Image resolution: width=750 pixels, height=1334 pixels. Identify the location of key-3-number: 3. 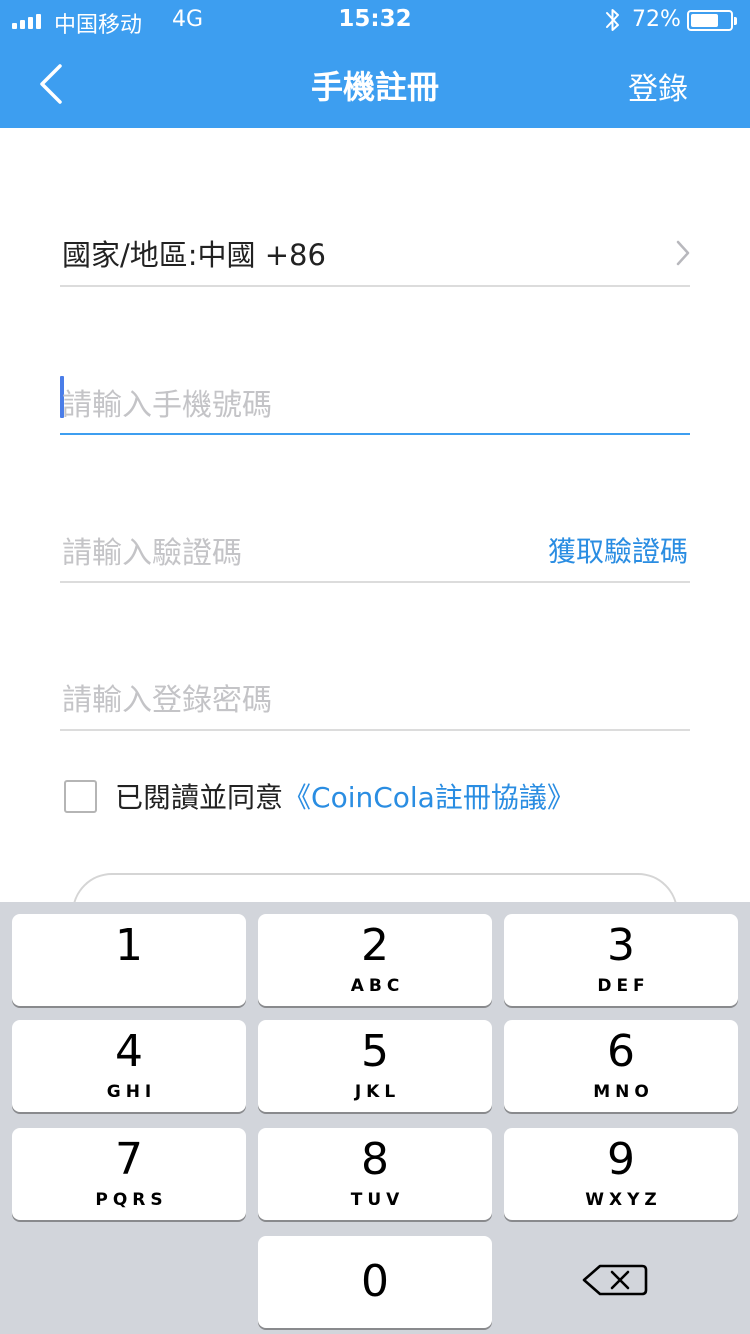
(621, 945).